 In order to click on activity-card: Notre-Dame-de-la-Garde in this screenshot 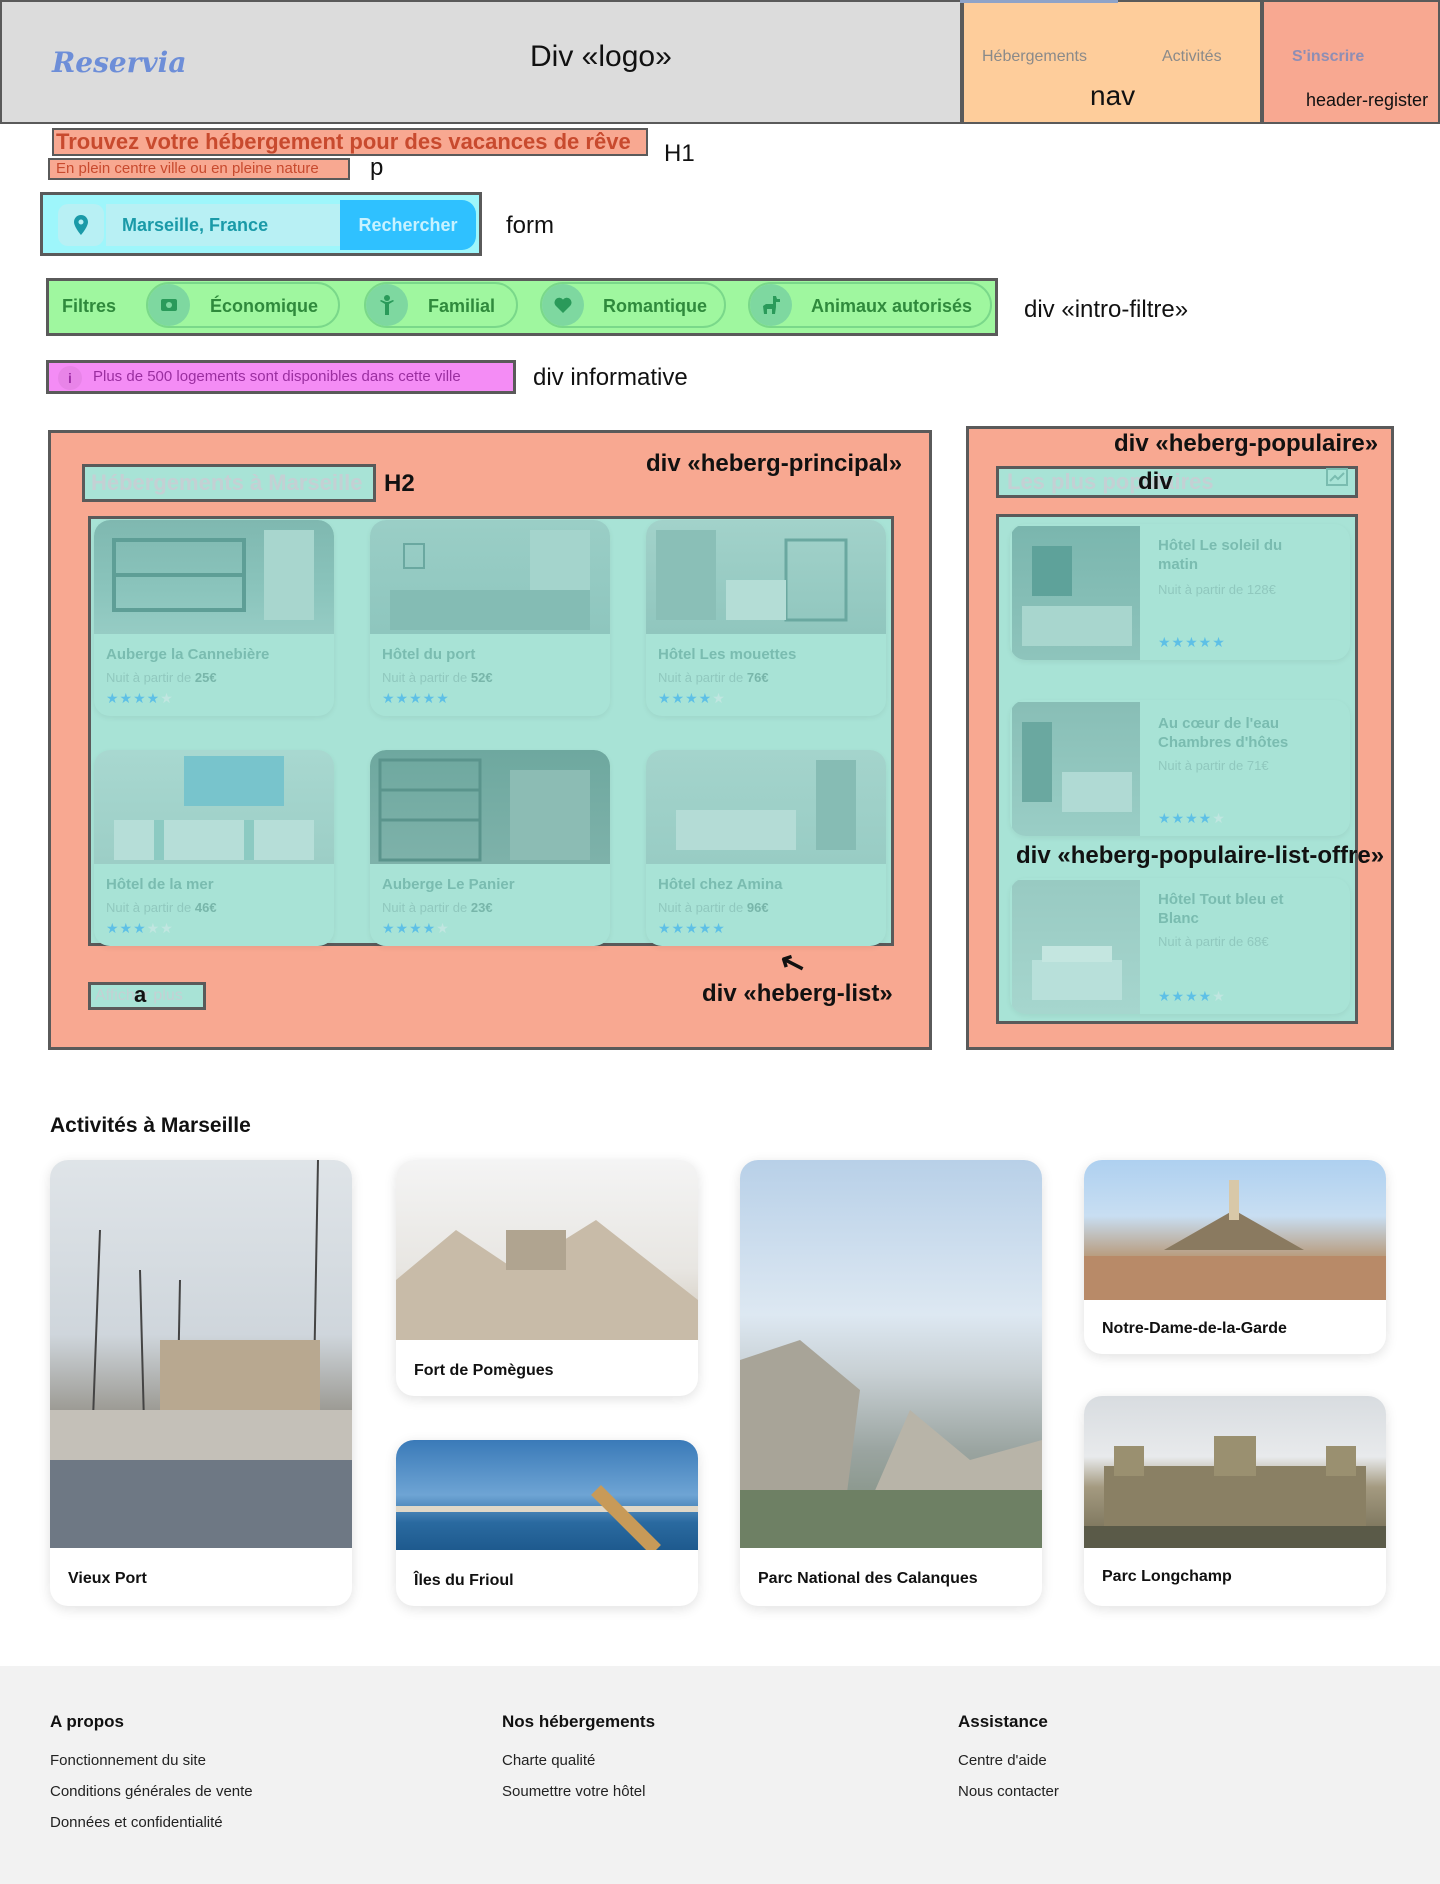, I will do `click(1235, 1257)`.